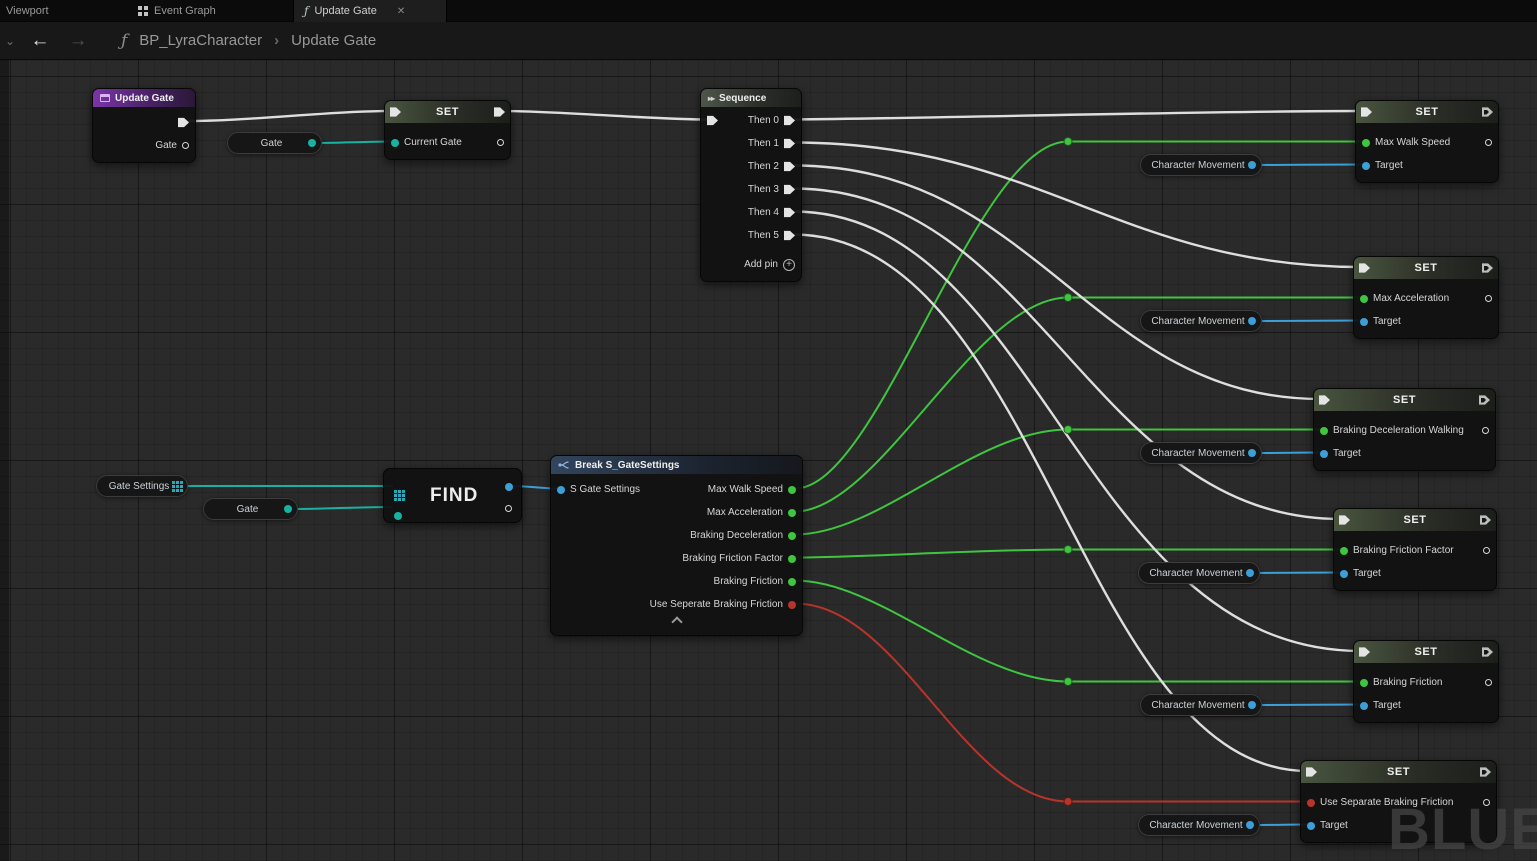 This screenshot has height=861, width=1537. Describe the element at coordinates (399, 495) in the screenshot. I see `map-input-pin` at that location.